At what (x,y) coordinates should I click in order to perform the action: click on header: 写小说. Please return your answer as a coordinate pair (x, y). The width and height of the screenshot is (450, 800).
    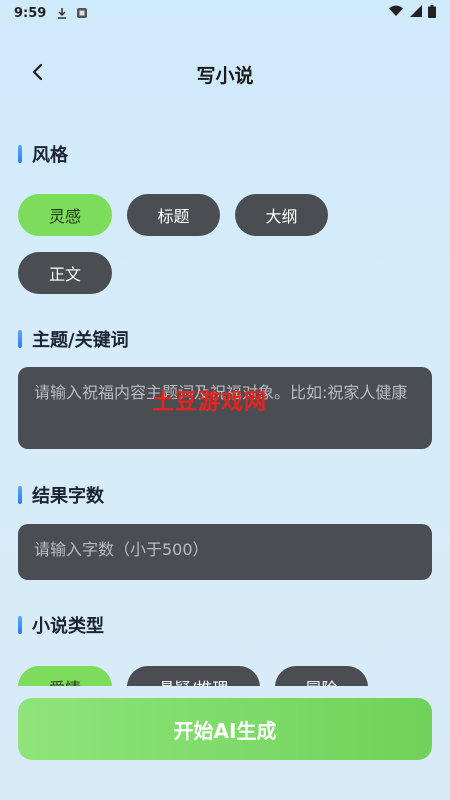
    Looking at the image, I should click on (225, 74).